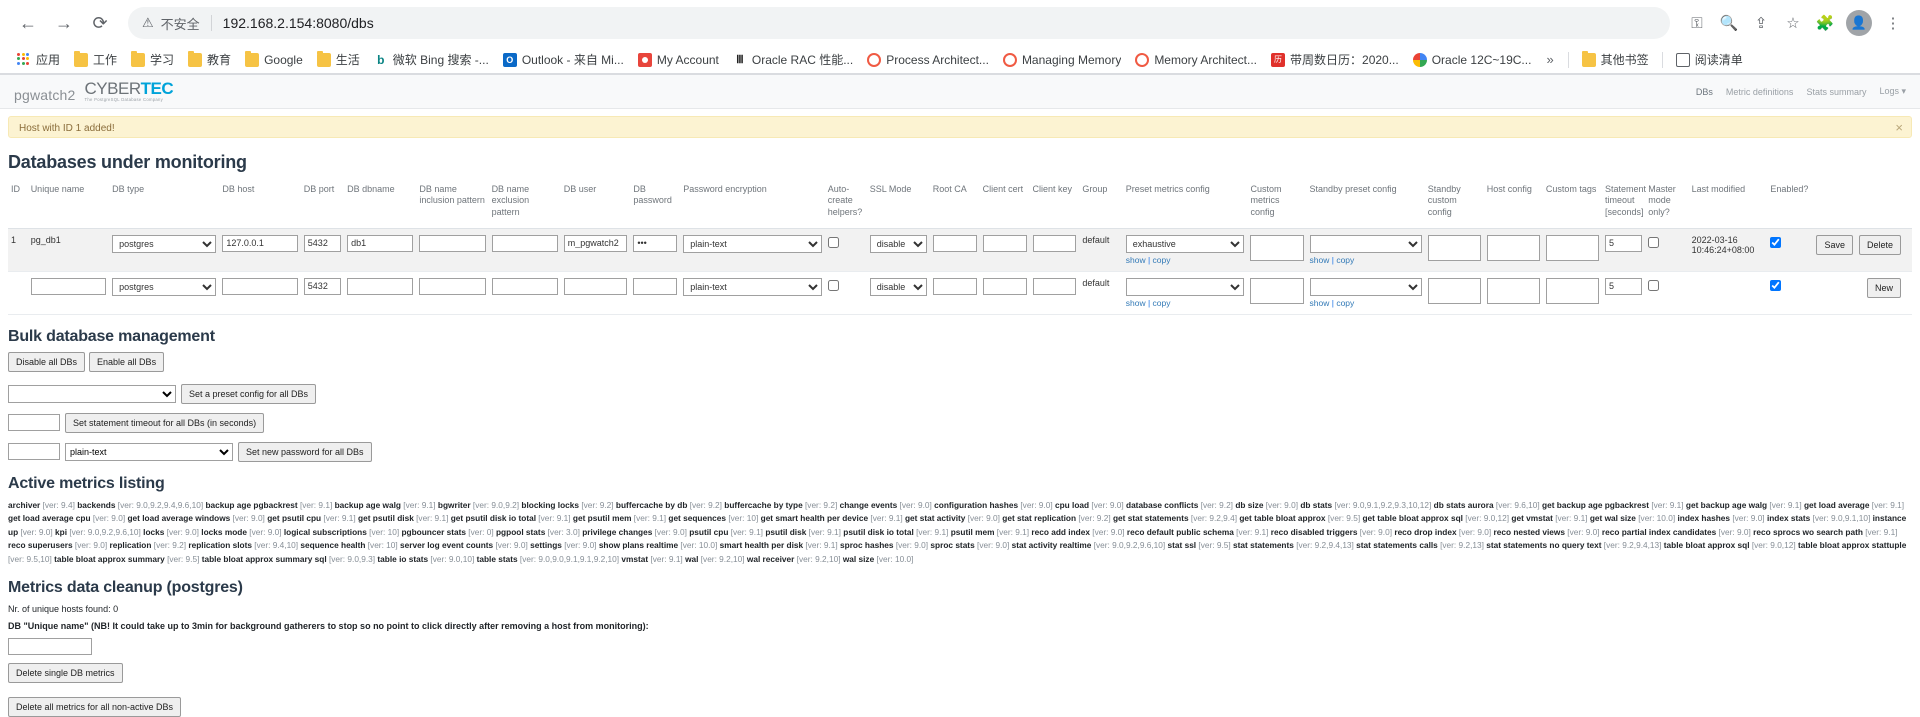 This screenshot has height=717, width=1920. Describe the element at coordinates (1879, 244) in the screenshot. I see `delete-button: Delete` at that location.